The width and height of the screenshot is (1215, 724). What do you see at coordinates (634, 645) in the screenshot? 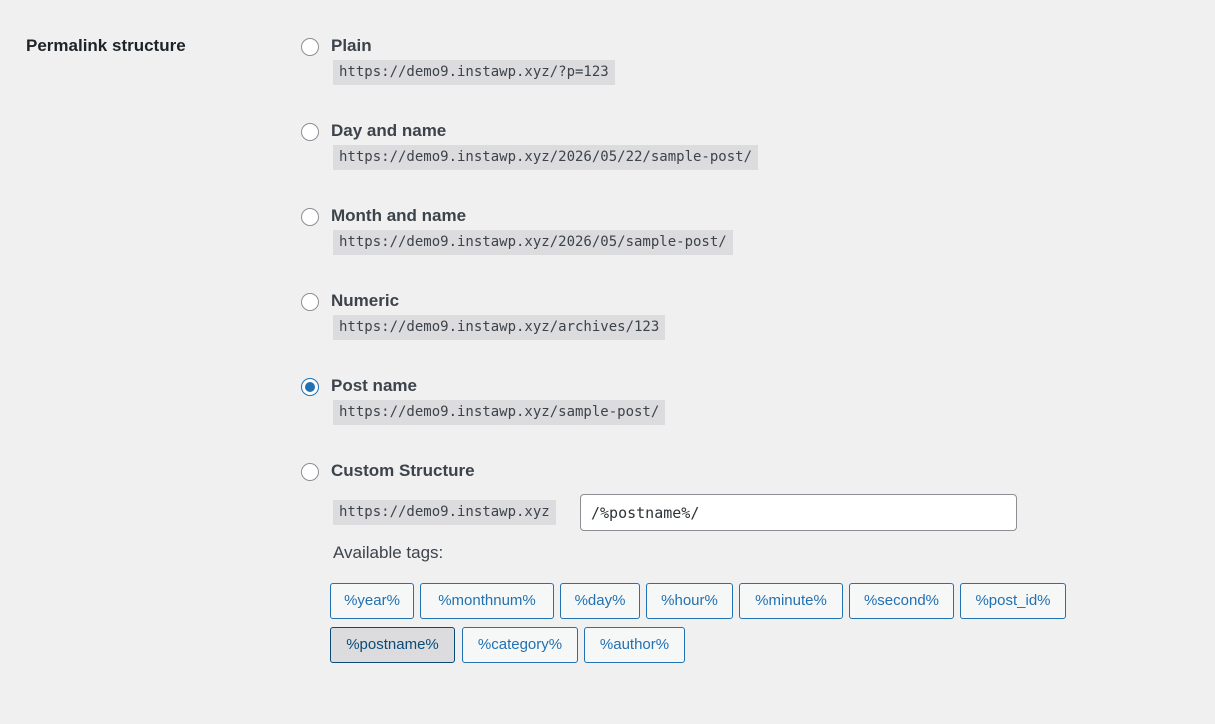
I see `tag-author-button: %author%` at bounding box center [634, 645].